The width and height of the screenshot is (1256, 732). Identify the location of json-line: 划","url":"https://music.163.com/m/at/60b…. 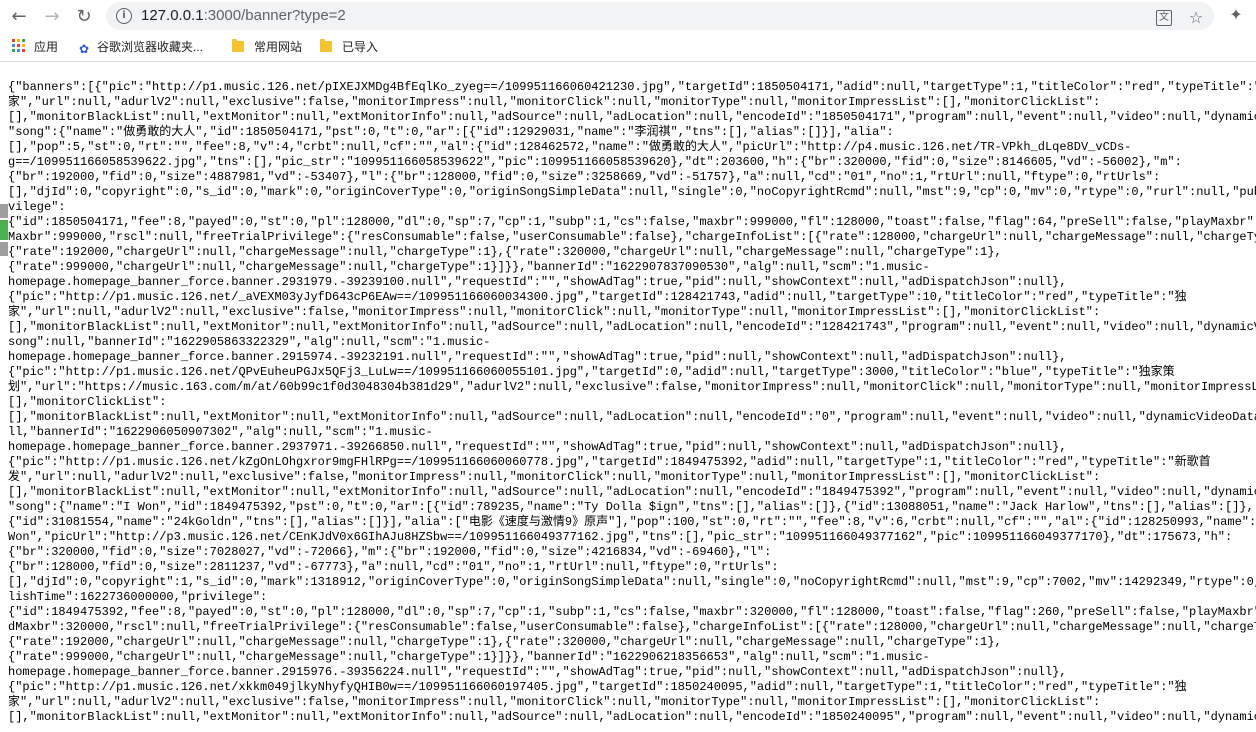
(632, 387).